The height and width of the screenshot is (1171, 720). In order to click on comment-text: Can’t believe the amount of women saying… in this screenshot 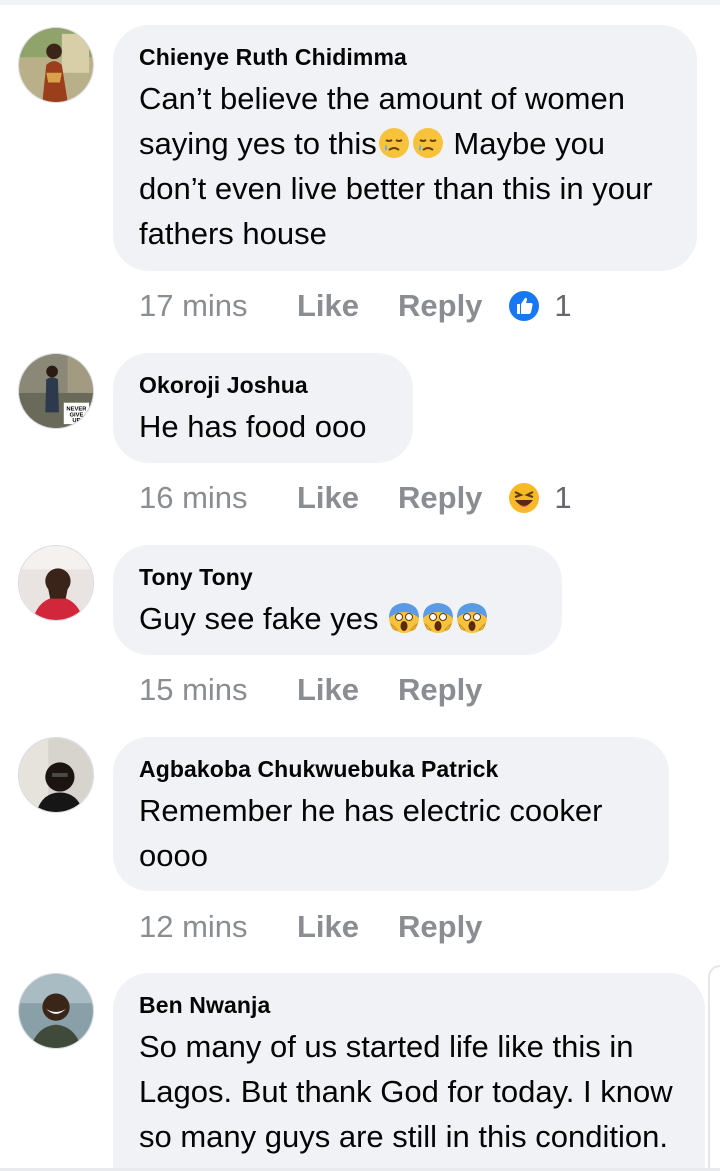, I will do `click(405, 166)`.